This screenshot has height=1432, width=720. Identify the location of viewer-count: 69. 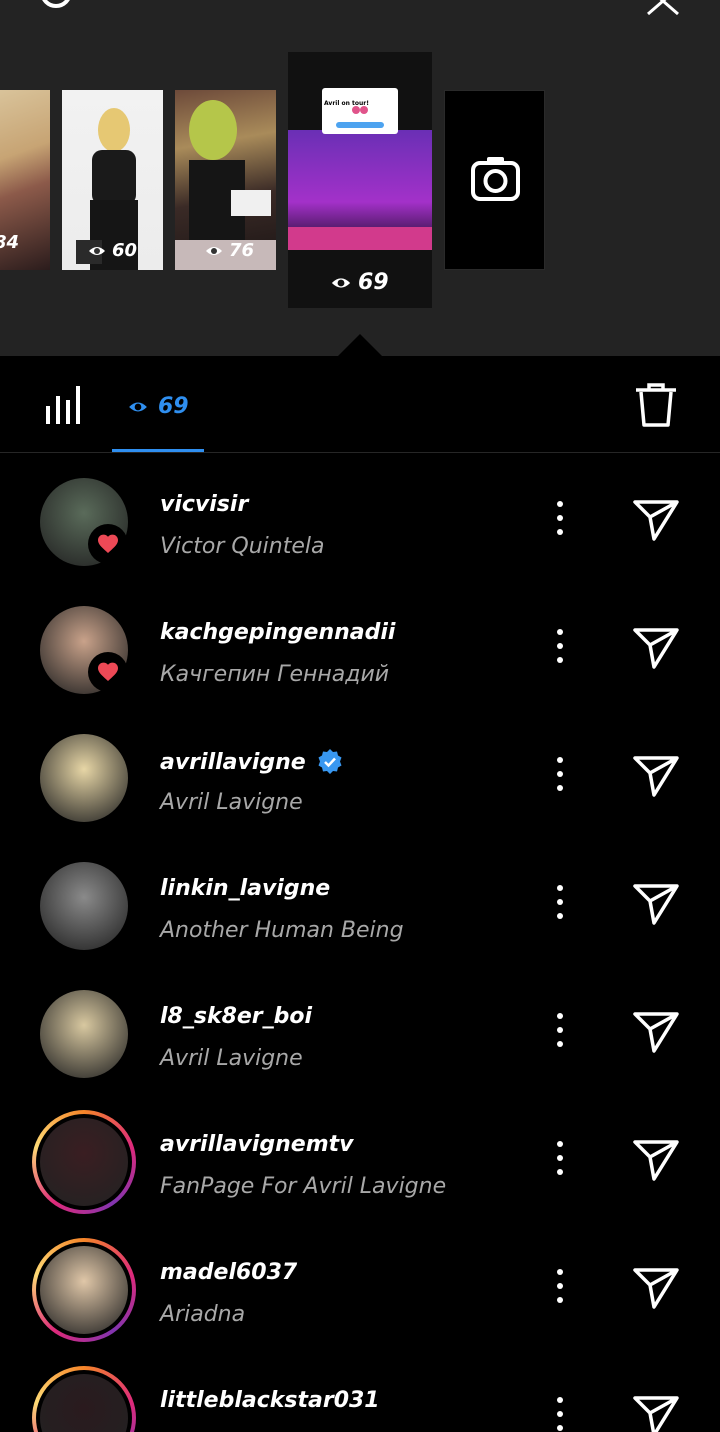
(173, 406).